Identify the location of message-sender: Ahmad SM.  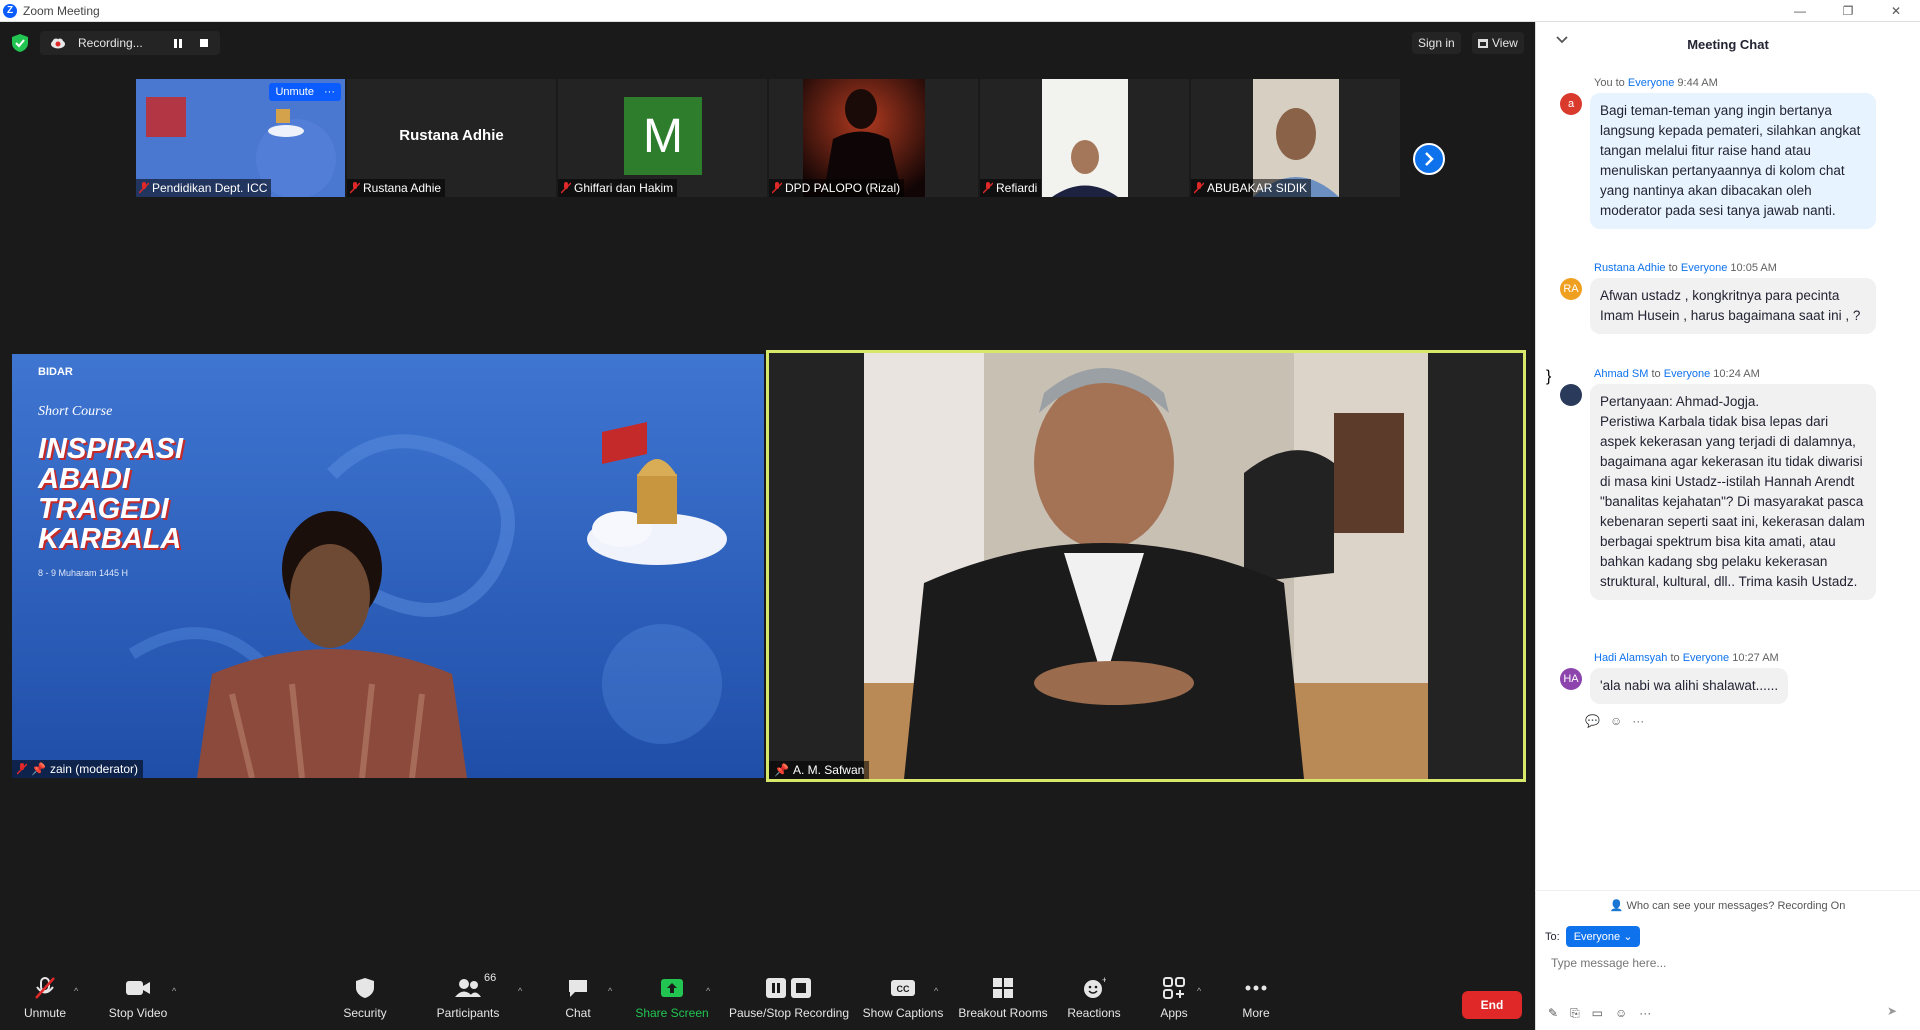
(1621, 374).